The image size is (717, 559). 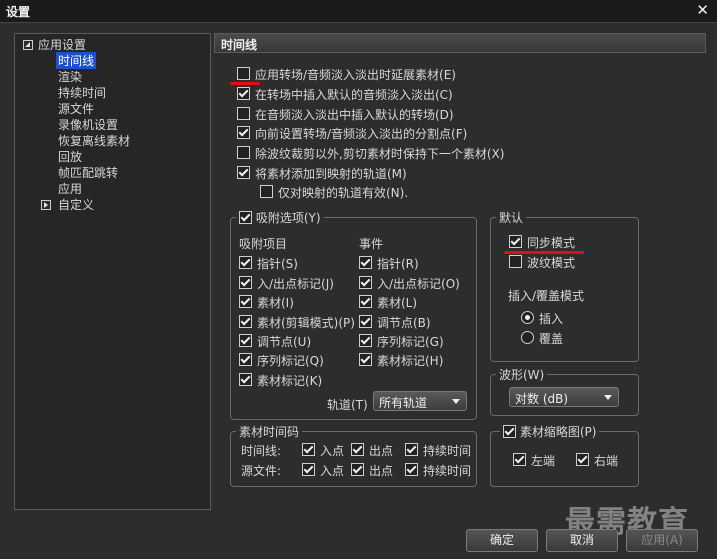 What do you see at coordinates (582, 459) in the screenshot?
I see `thumbnail-right-checkbox` at bounding box center [582, 459].